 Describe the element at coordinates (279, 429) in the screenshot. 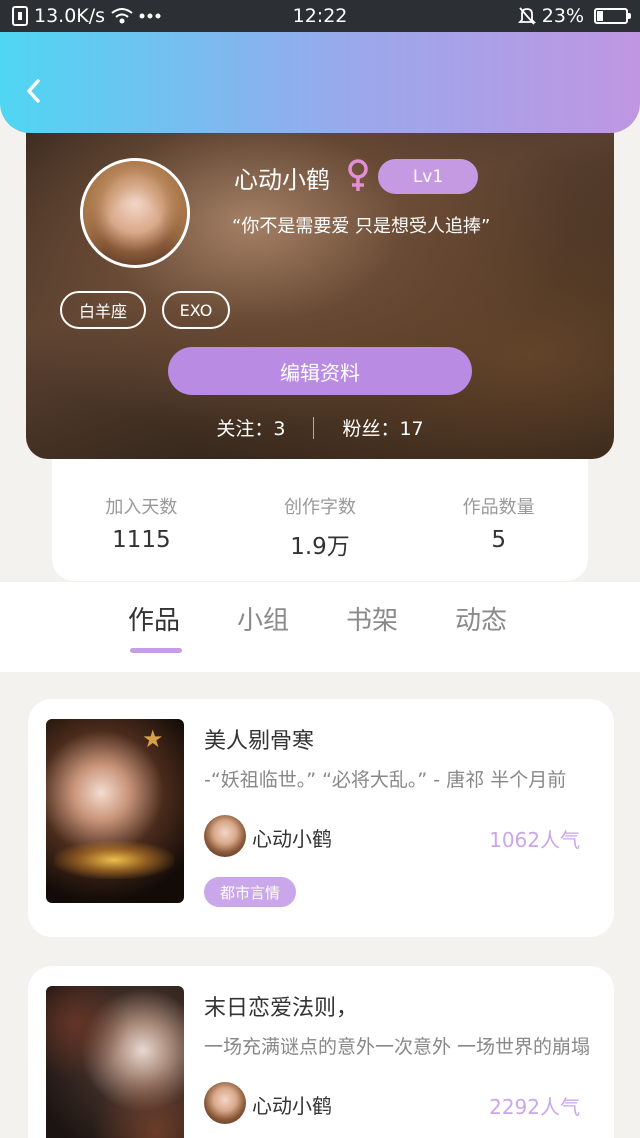

I see `following-count: 3` at that location.